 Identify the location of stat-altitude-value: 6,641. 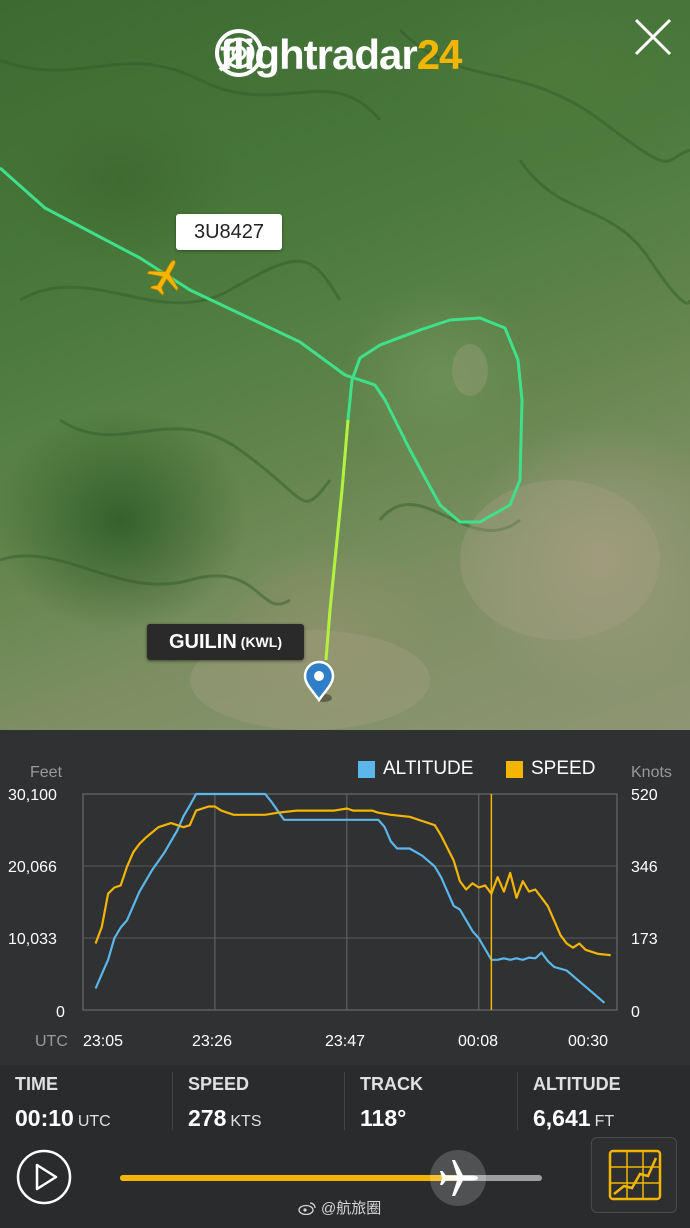
(562, 1118).